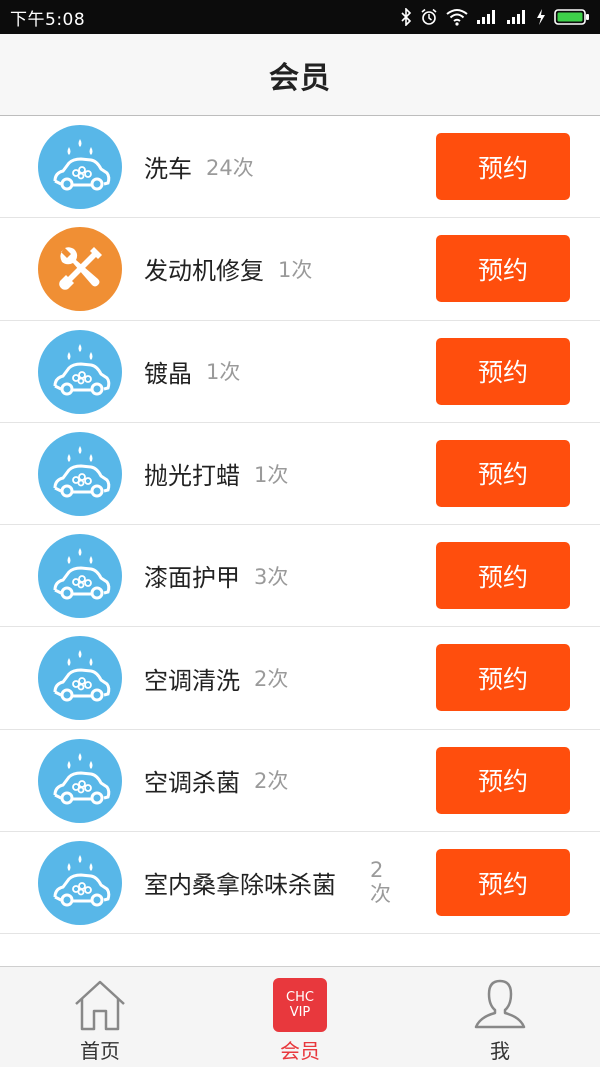 Image resolution: width=600 pixels, height=1067 pixels. What do you see at coordinates (300, 372) in the screenshot?
I see `list-item: 镀晶 1次 预约` at bounding box center [300, 372].